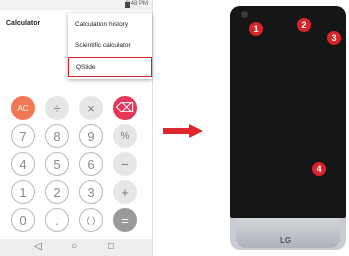  I want to click on menu-item-calculation-history: Calculation history, so click(110, 25).